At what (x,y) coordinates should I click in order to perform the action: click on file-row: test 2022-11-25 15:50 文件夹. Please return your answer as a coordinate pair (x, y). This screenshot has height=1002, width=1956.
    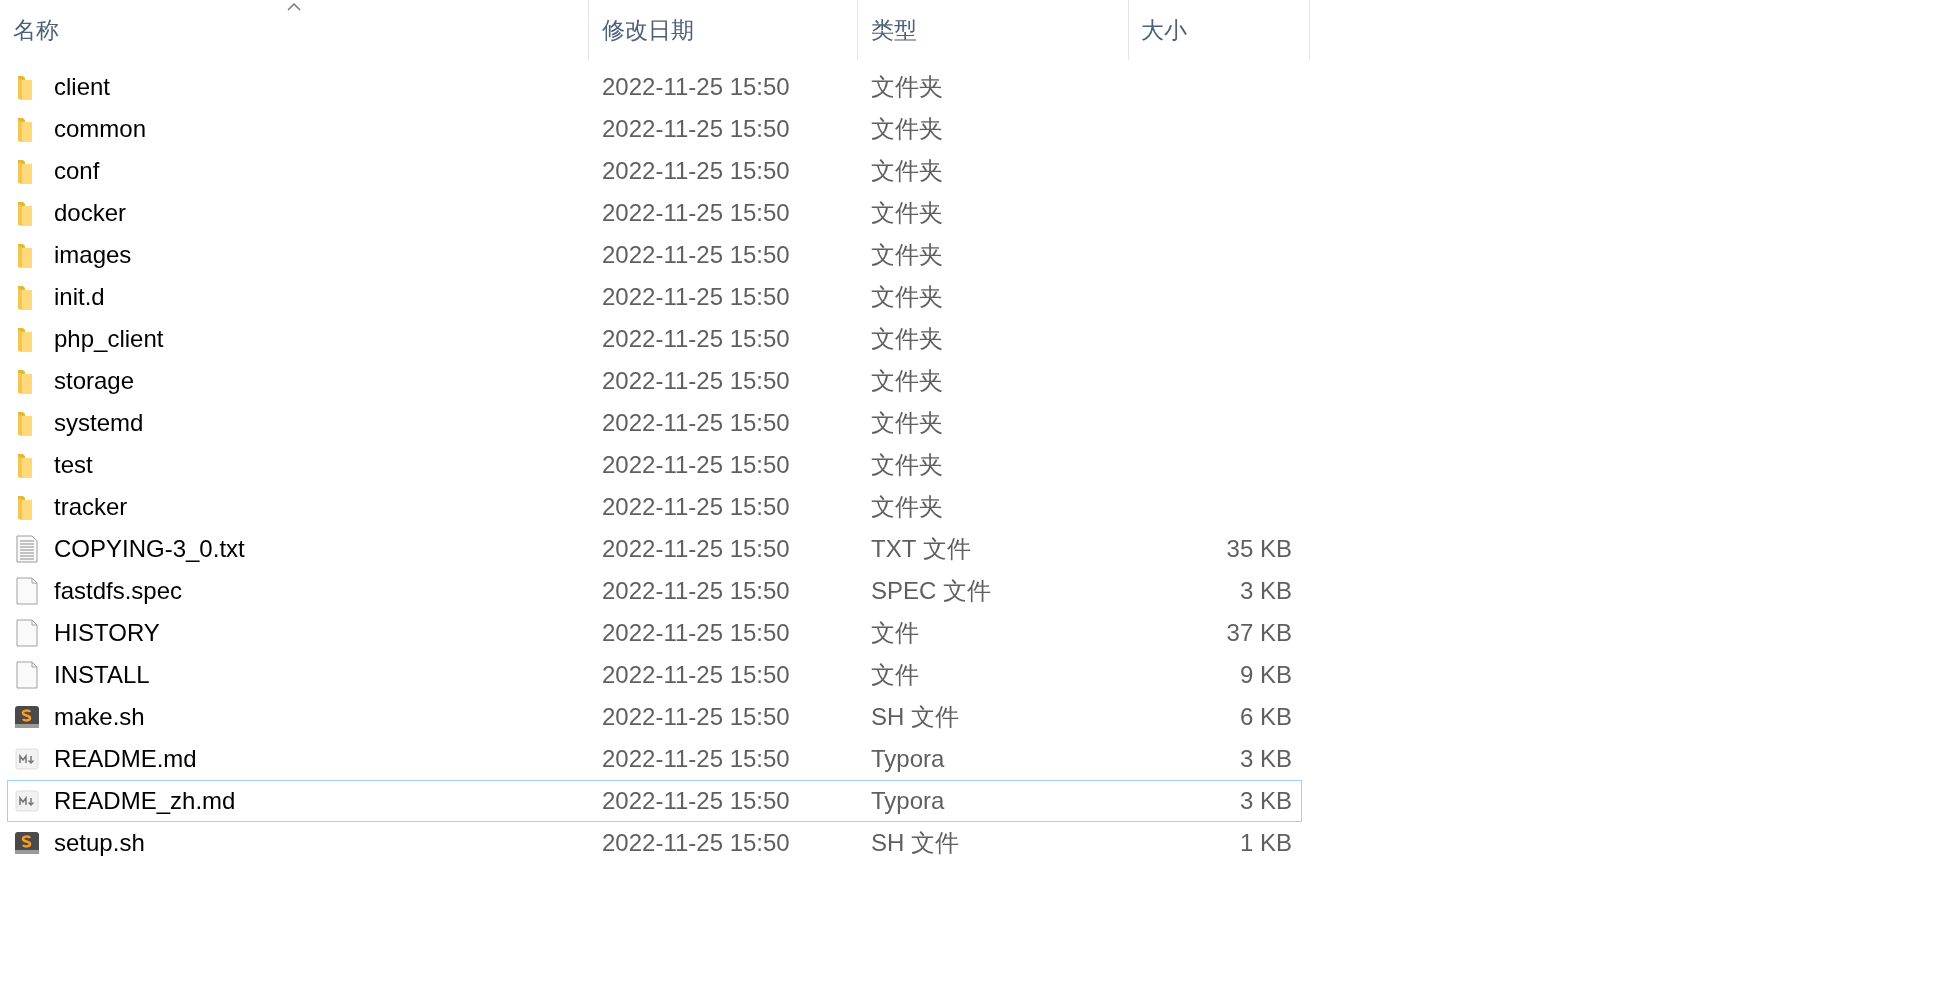
    Looking at the image, I should click on (654, 465).